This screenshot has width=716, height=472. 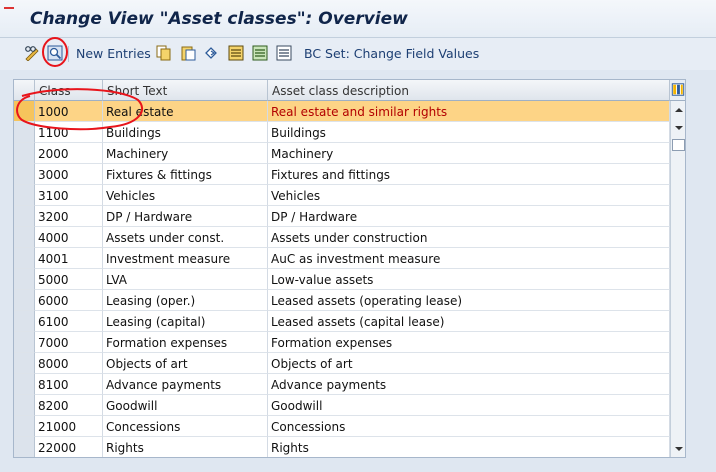 What do you see at coordinates (391, 53) in the screenshot?
I see `bc-set-button: BC Set: Change Field Values` at bounding box center [391, 53].